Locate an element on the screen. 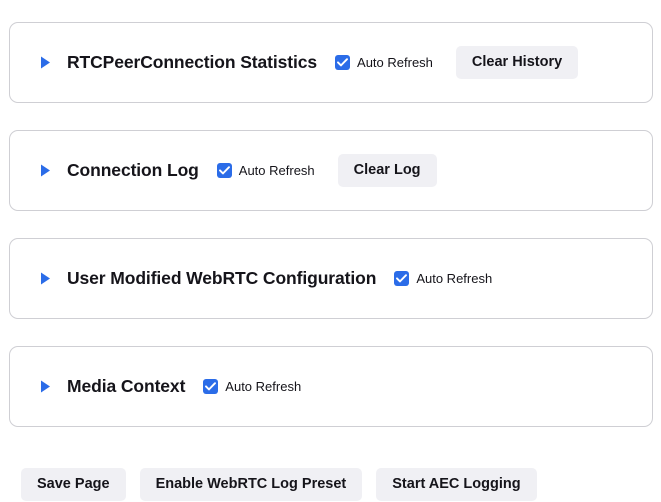 The image size is (661, 502). panel-title: RTCPeerConnection Statistics is located at coordinates (192, 61).